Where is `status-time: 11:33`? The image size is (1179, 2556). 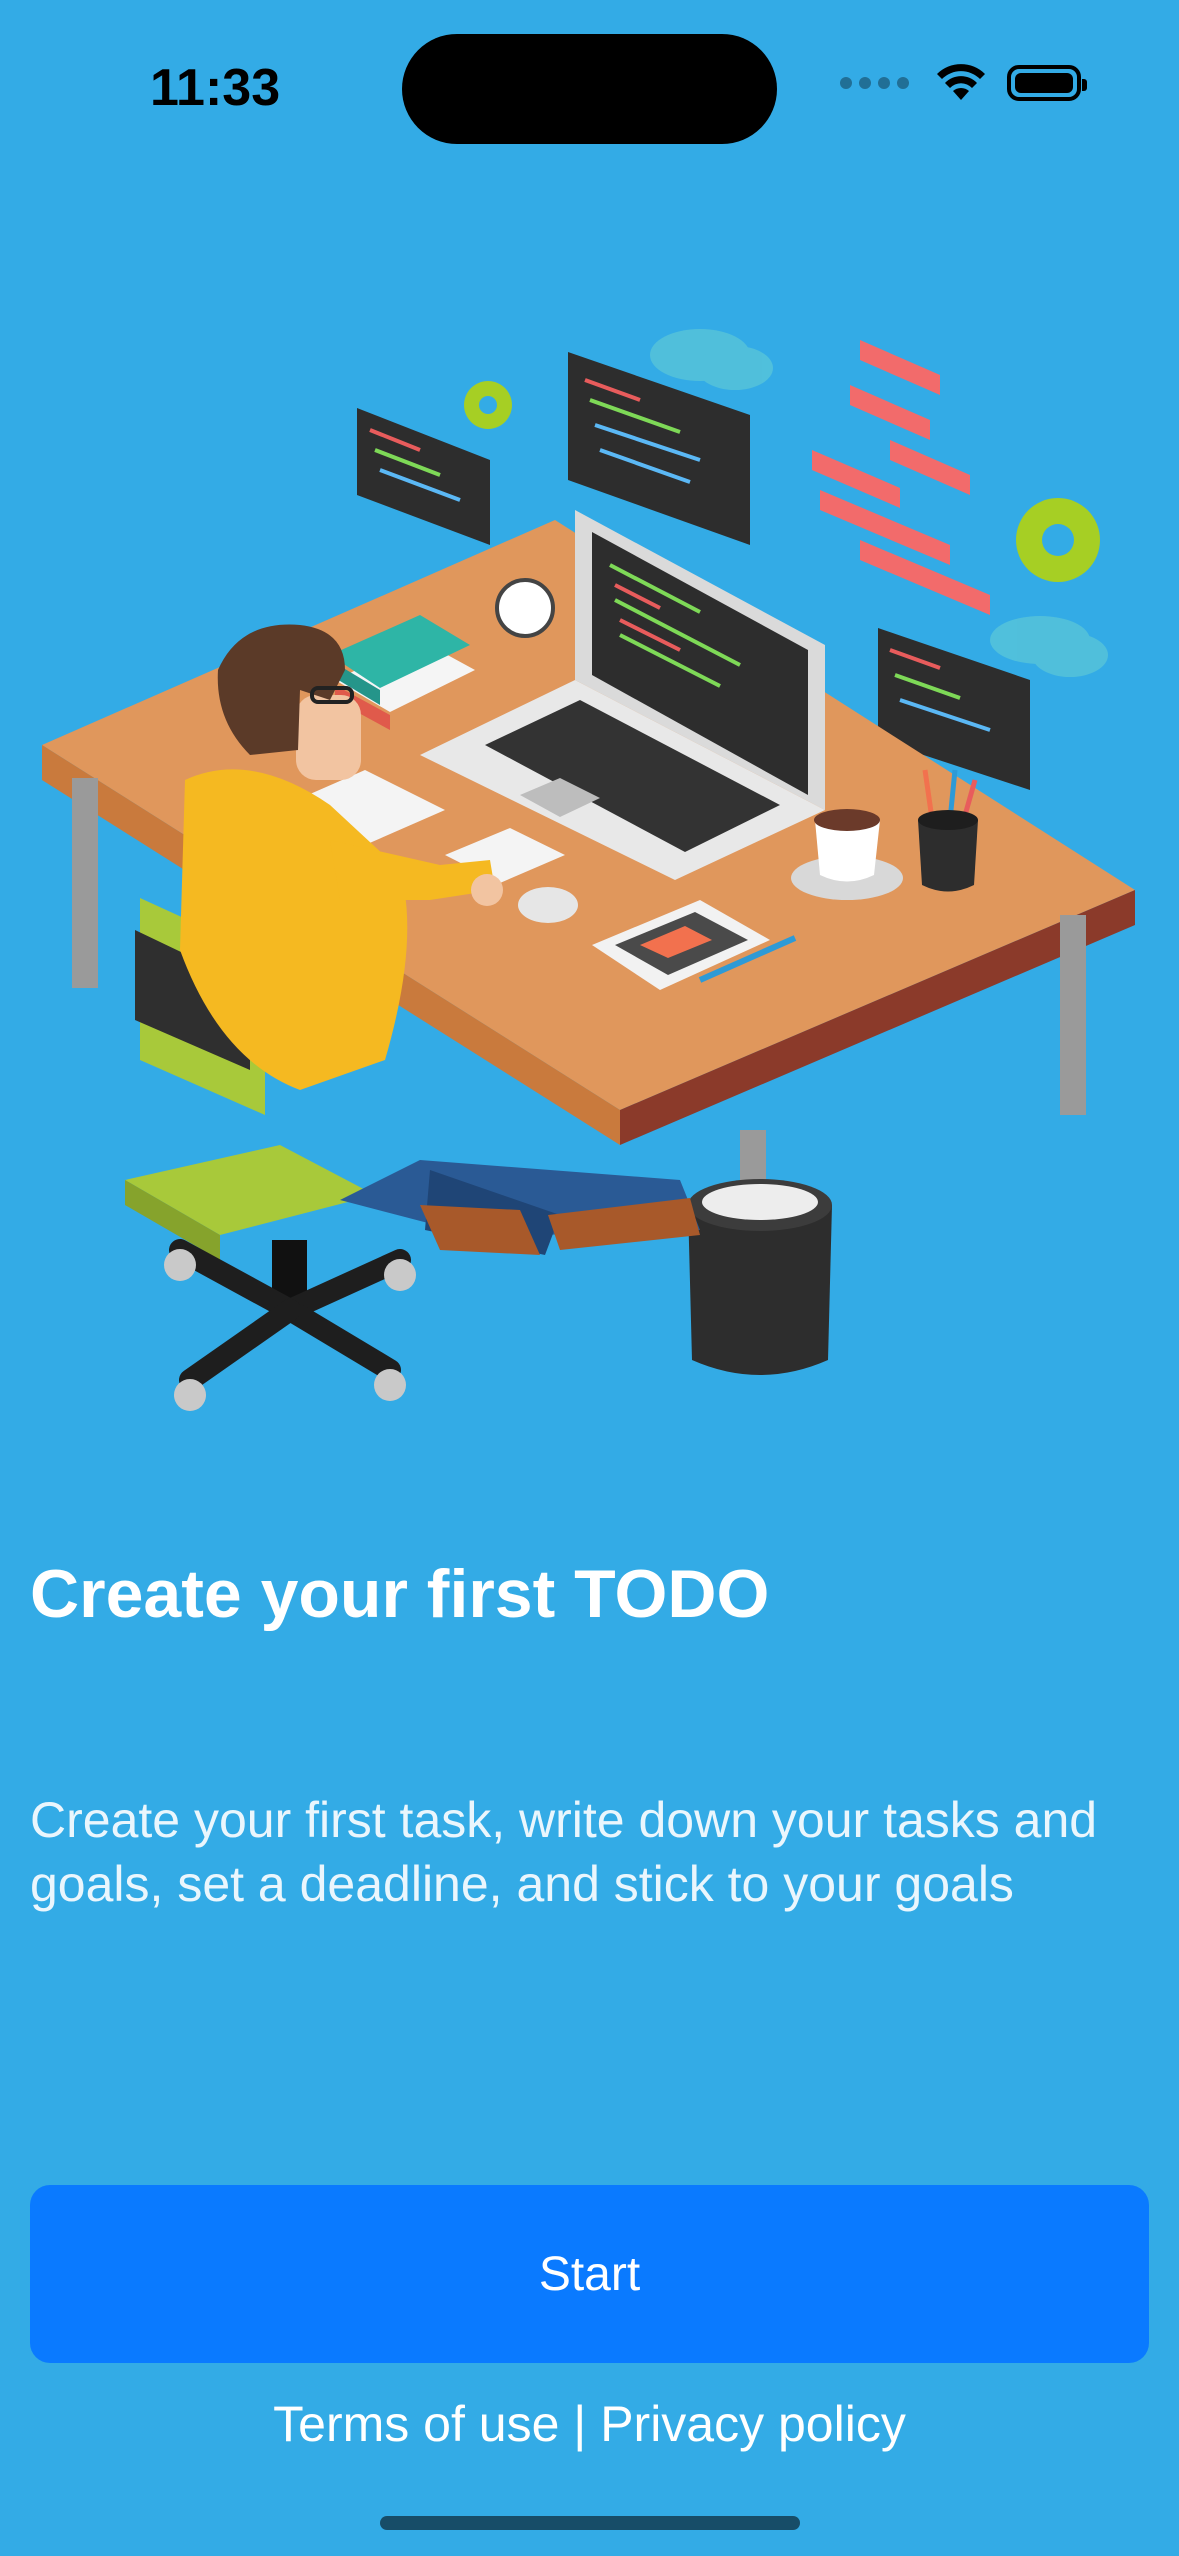
status-time: 11:33 is located at coordinates (215, 88).